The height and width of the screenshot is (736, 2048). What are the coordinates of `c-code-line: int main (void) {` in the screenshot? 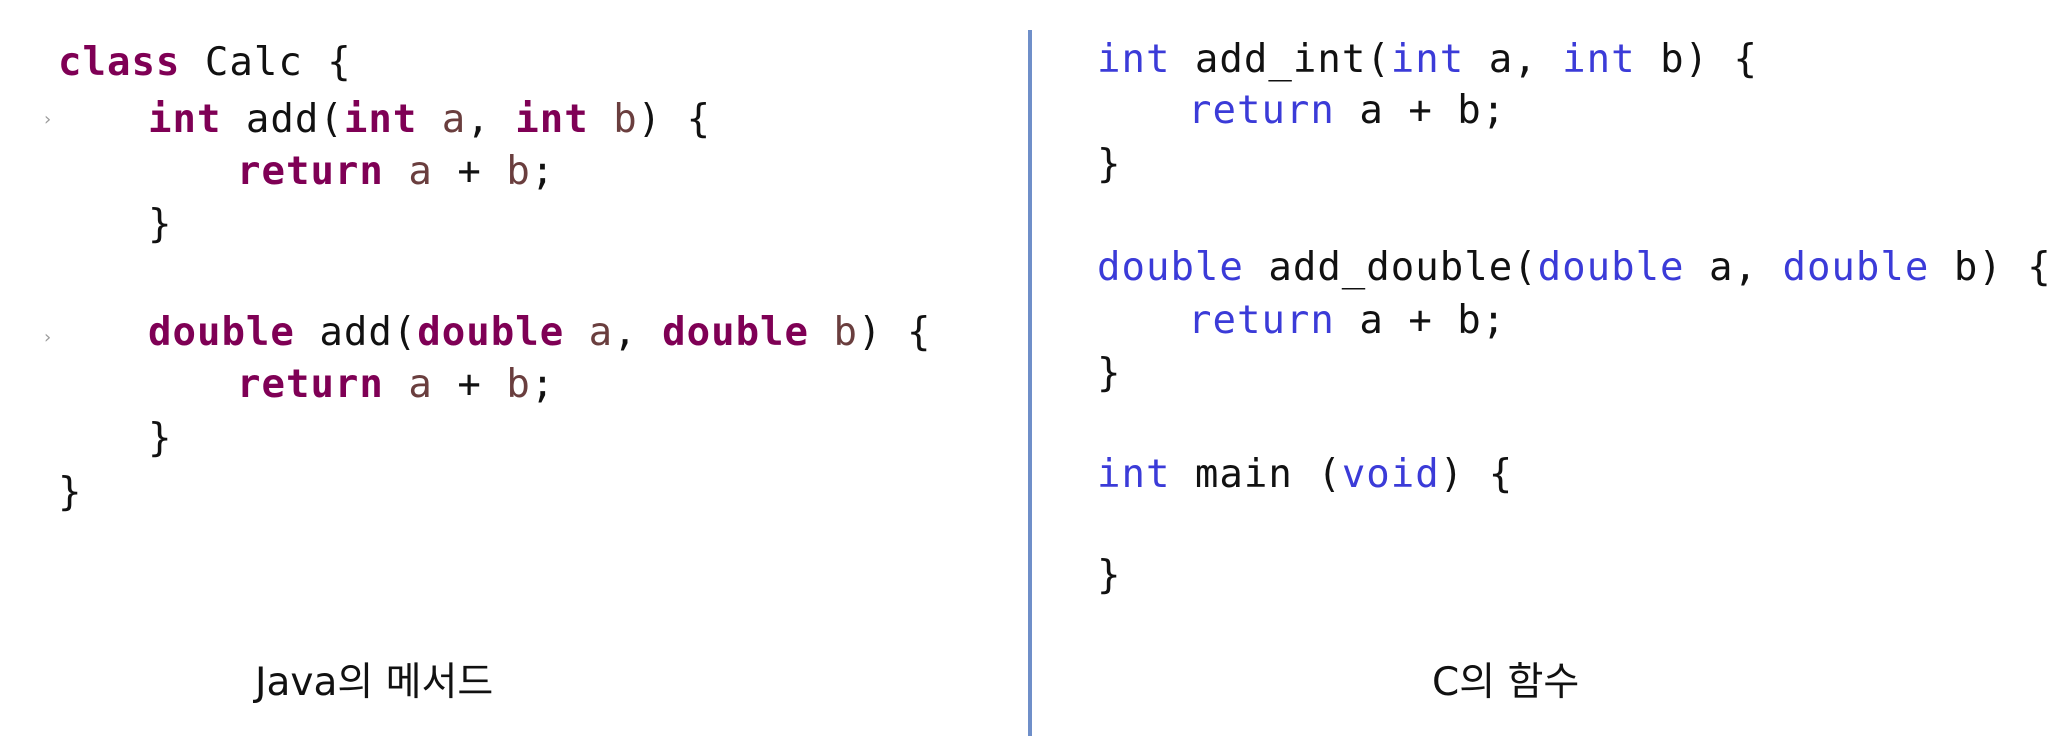 It's located at (1305, 474).